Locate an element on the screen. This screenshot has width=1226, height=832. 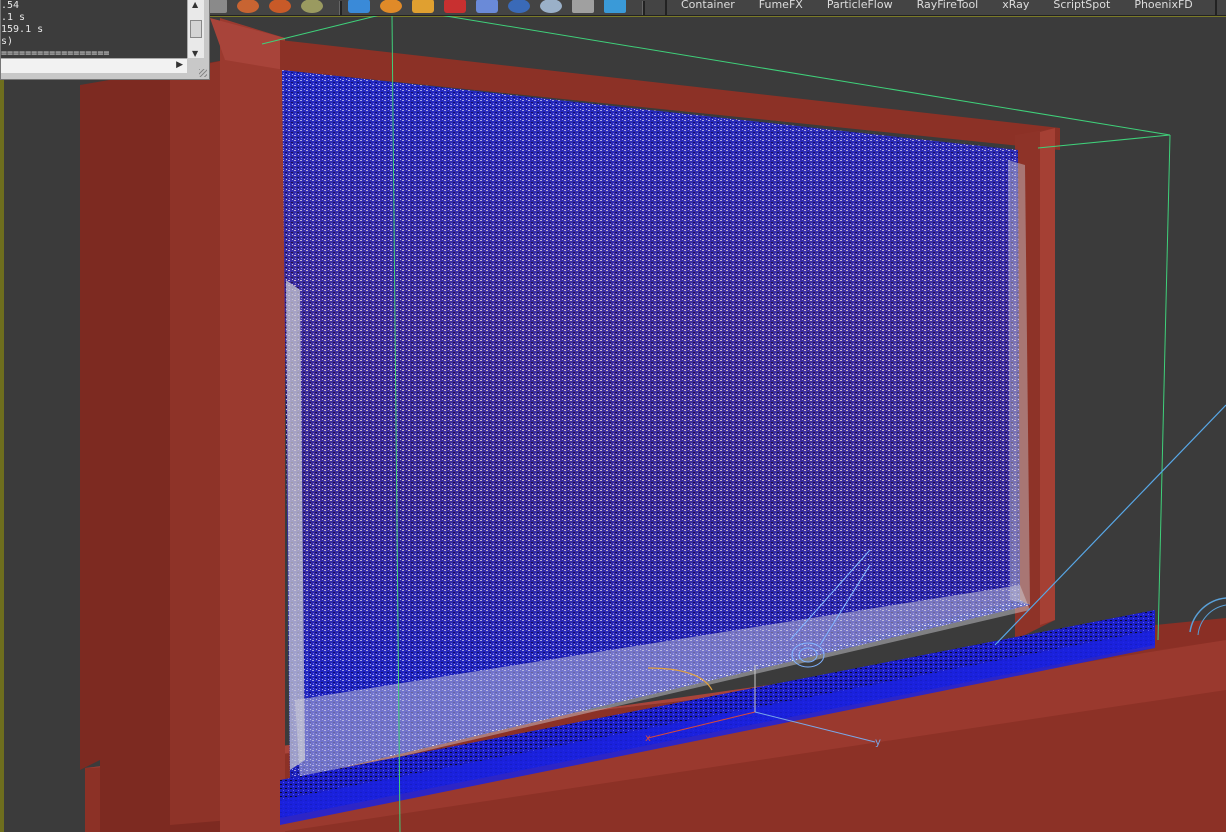
menu-container: Container is located at coordinates (708, 5).